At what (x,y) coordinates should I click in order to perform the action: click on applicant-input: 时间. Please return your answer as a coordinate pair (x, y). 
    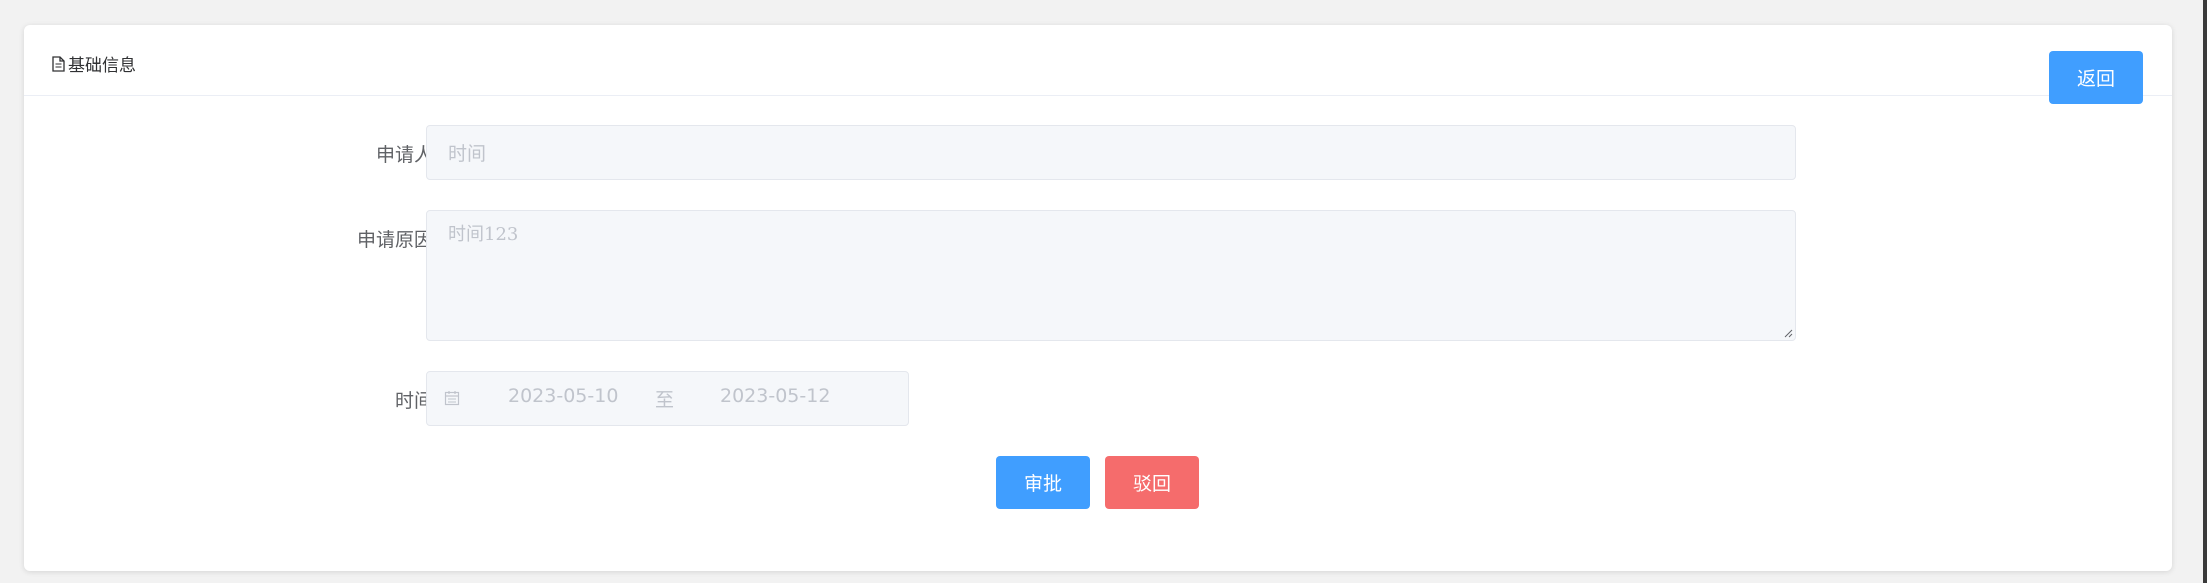
    Looking at the image, I should click on (1111, 152).